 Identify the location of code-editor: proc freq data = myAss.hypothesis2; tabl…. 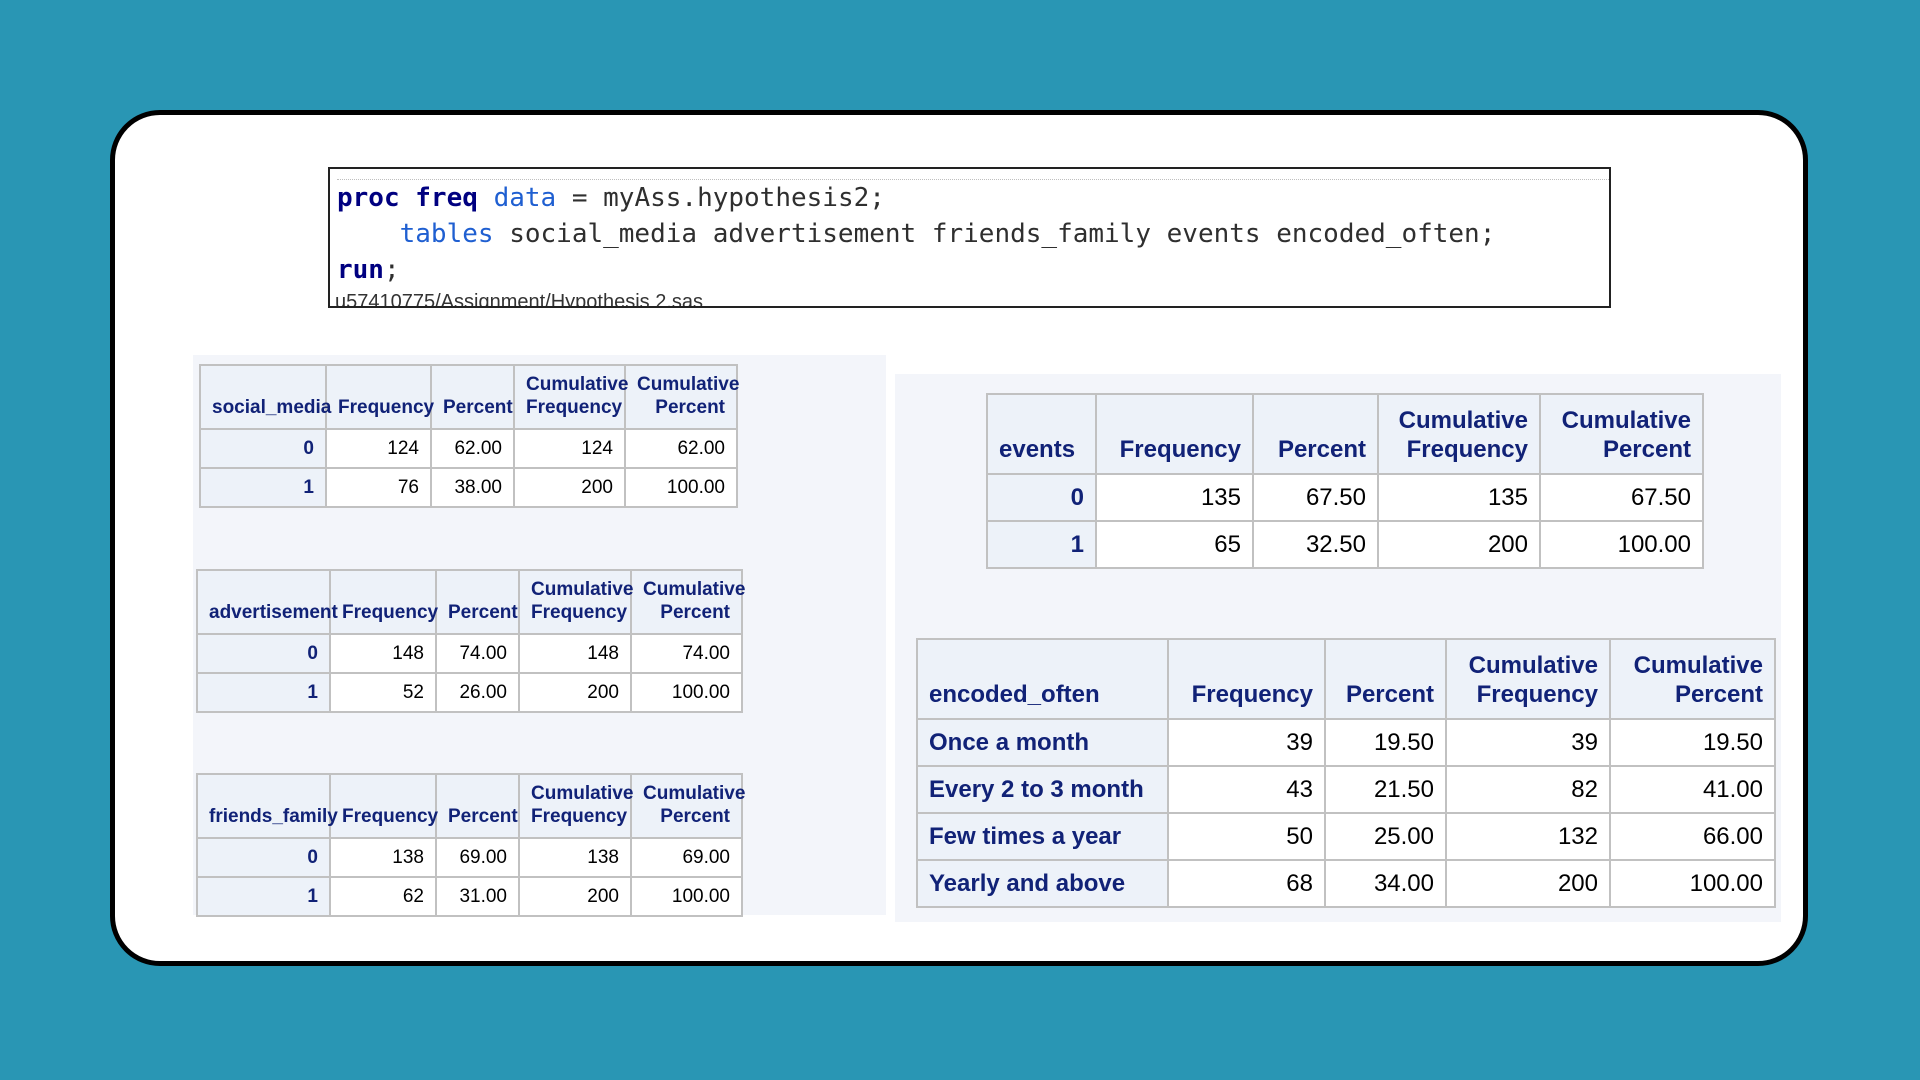
(969, 237).